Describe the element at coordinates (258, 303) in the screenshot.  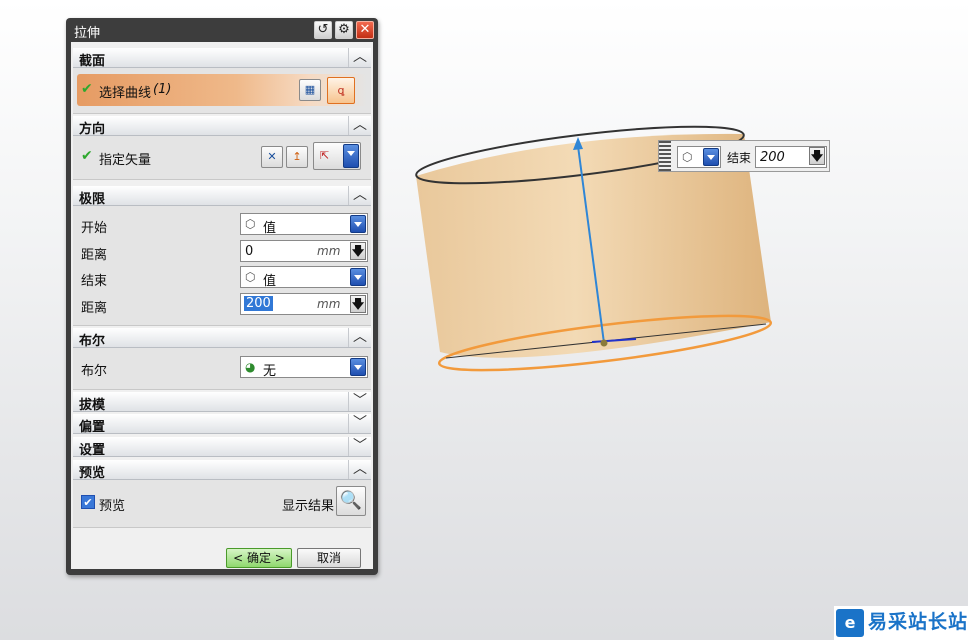
I see `distance-end-value: 200` at that location.